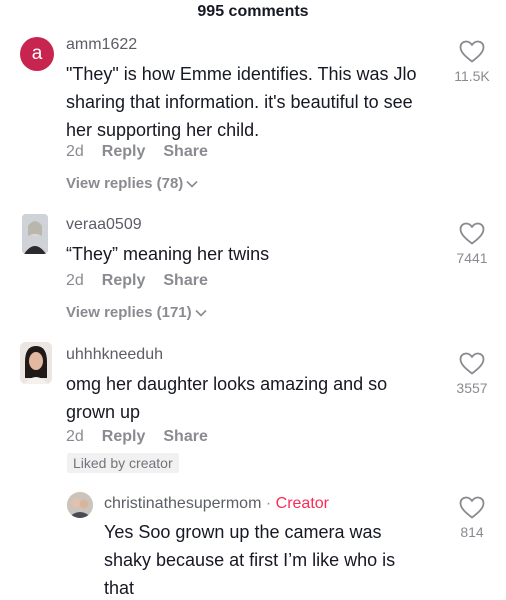 The width and height of the screenshot is (506, 600). I want to click on reply-username: christinathesupermom · Creator, so click(216, 504).